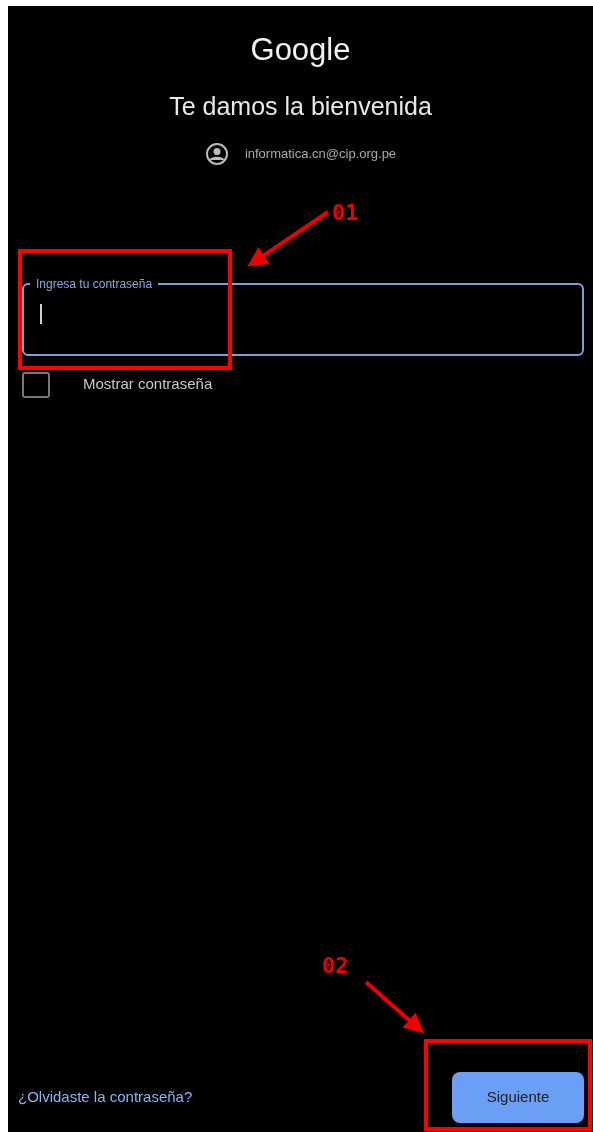  What do you see at coordinates (300, 107) in the screenshot?
I see `welcome-title: Te damos la bienvenida` at bounding box center [300, 107].